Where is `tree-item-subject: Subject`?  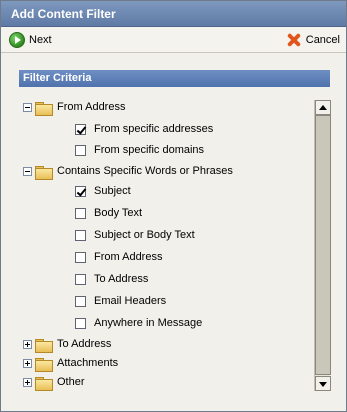 tree-item-subject: Subject is located at coordinates (103, 191).